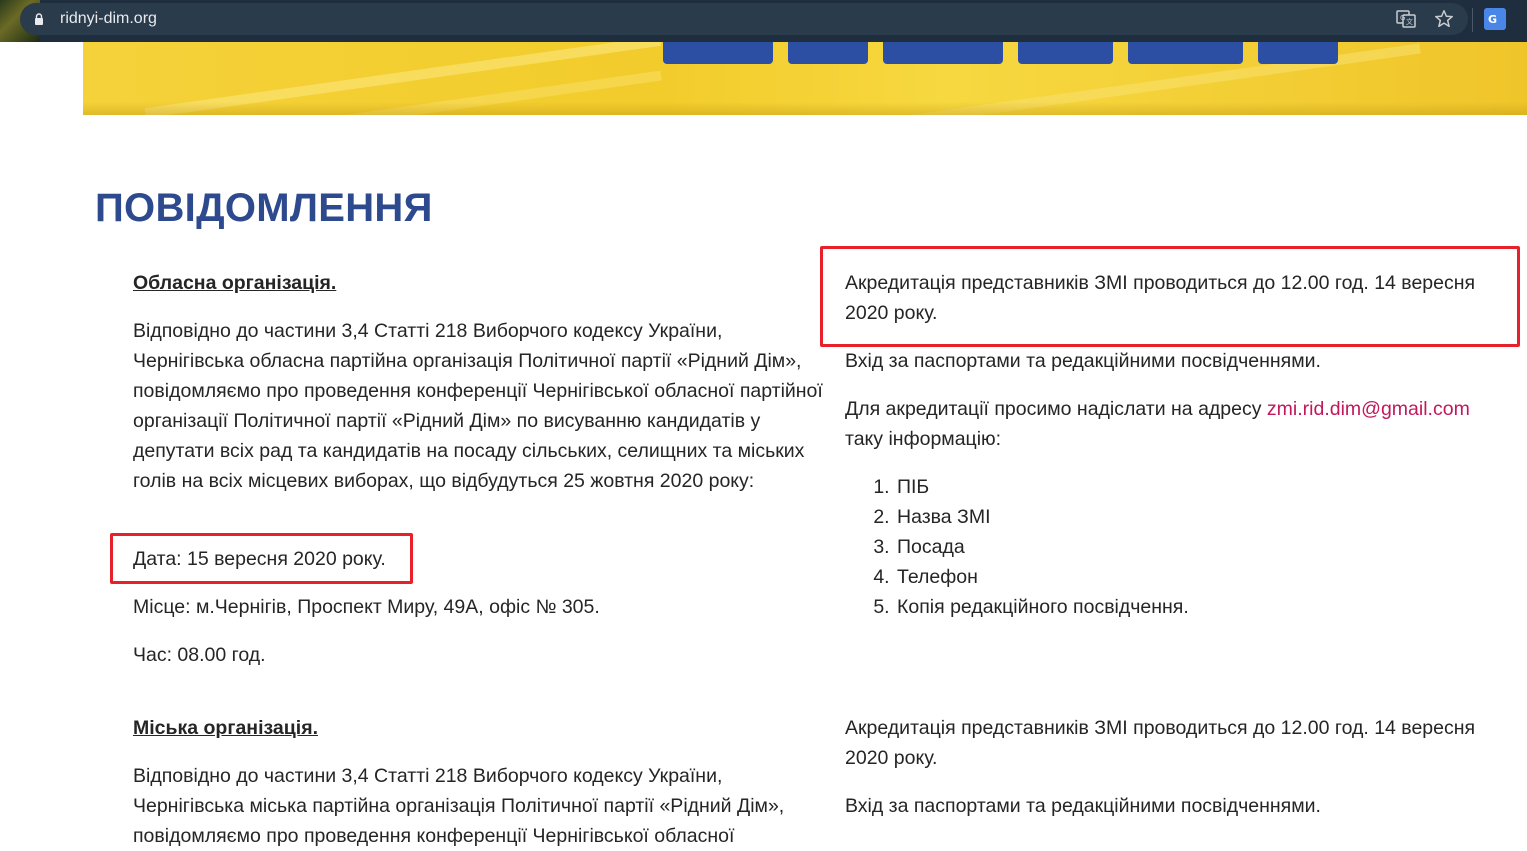 The width and height of the screenshot is (1527, 851). Describe the element at coordinates (1042, 577) in the screenshot. I see `list-item: Телефон` at that location.